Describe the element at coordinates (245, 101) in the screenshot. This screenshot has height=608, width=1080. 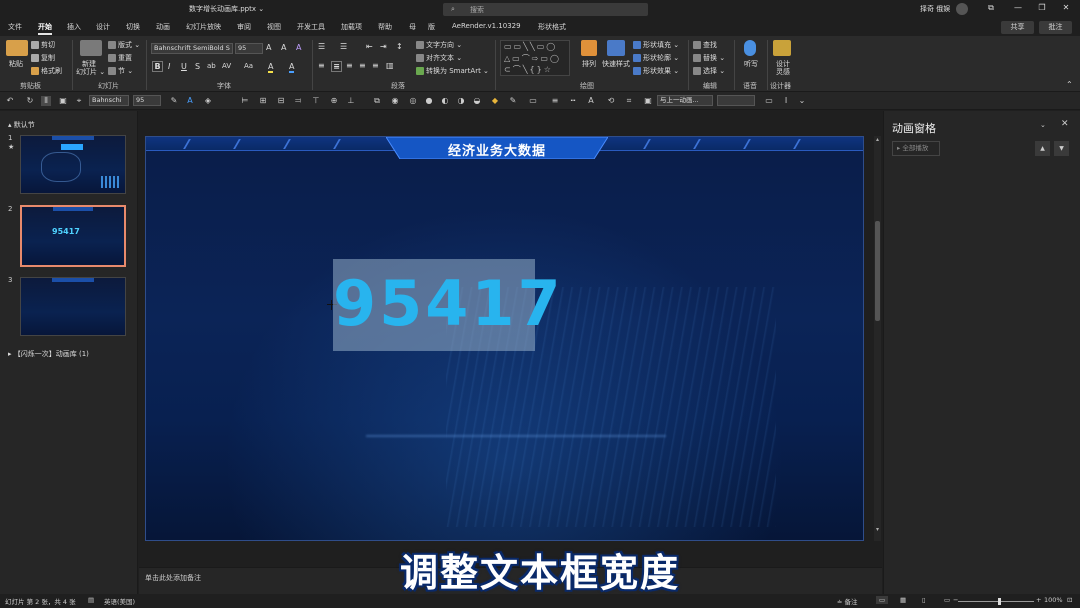
I see `align-left-qat-icon: ⊨` at that location.